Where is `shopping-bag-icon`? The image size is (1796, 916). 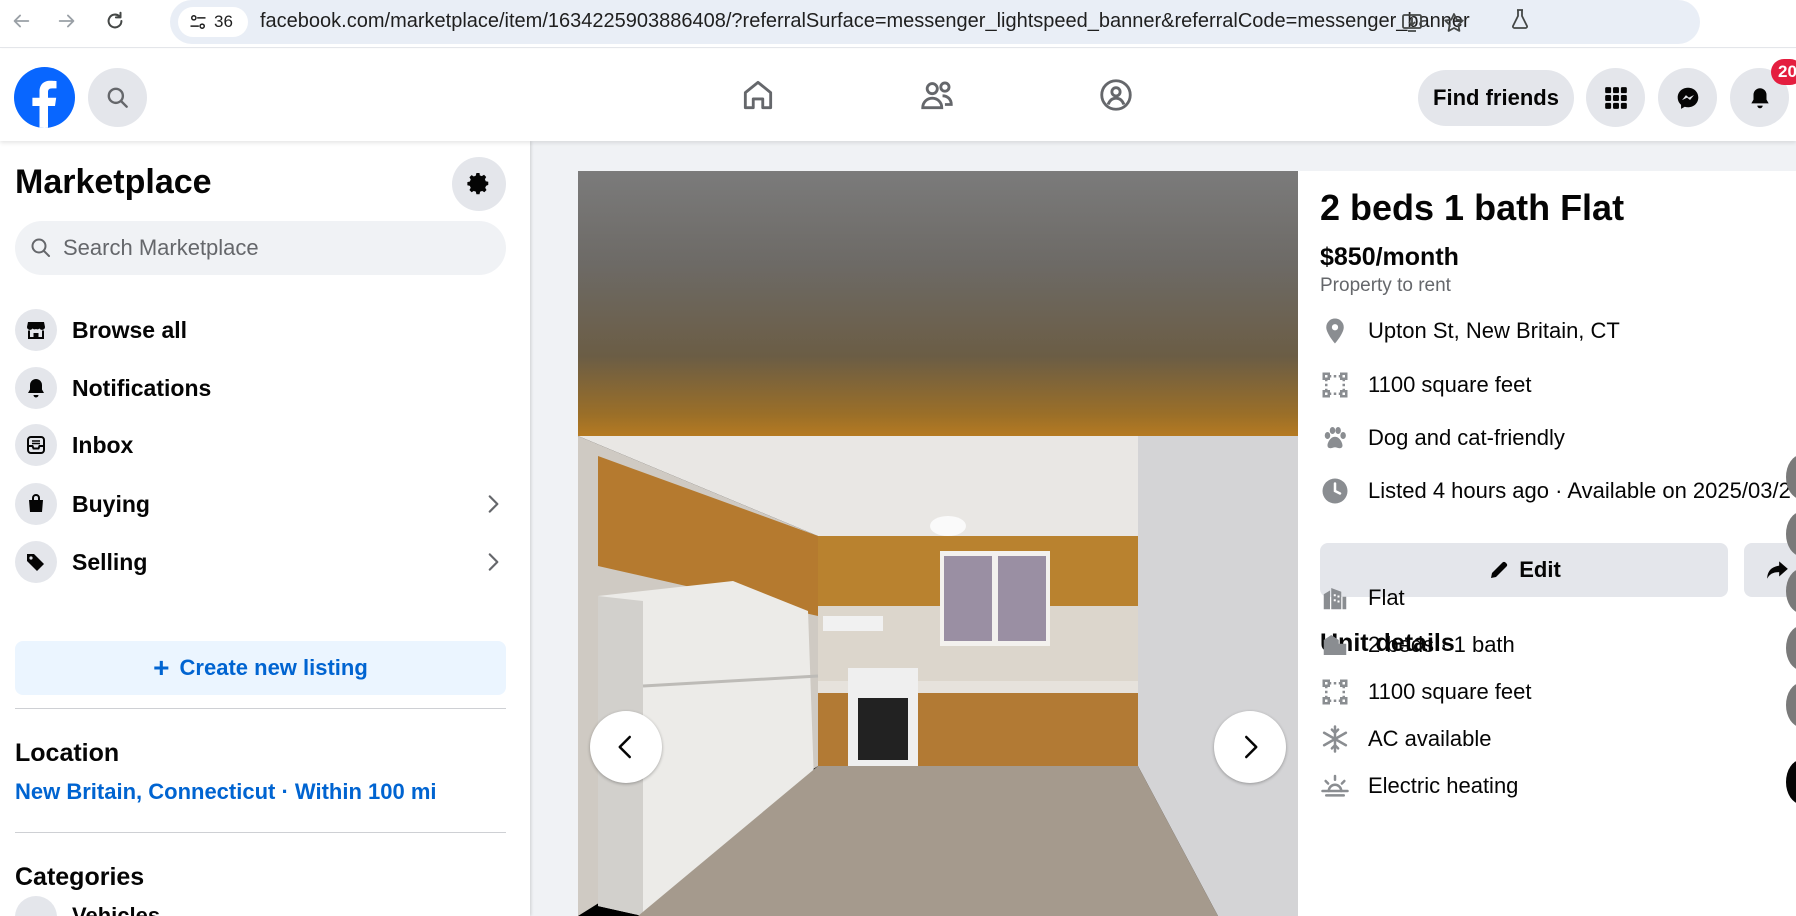
shopping-bag-icon is located at coordinates (36, 504).